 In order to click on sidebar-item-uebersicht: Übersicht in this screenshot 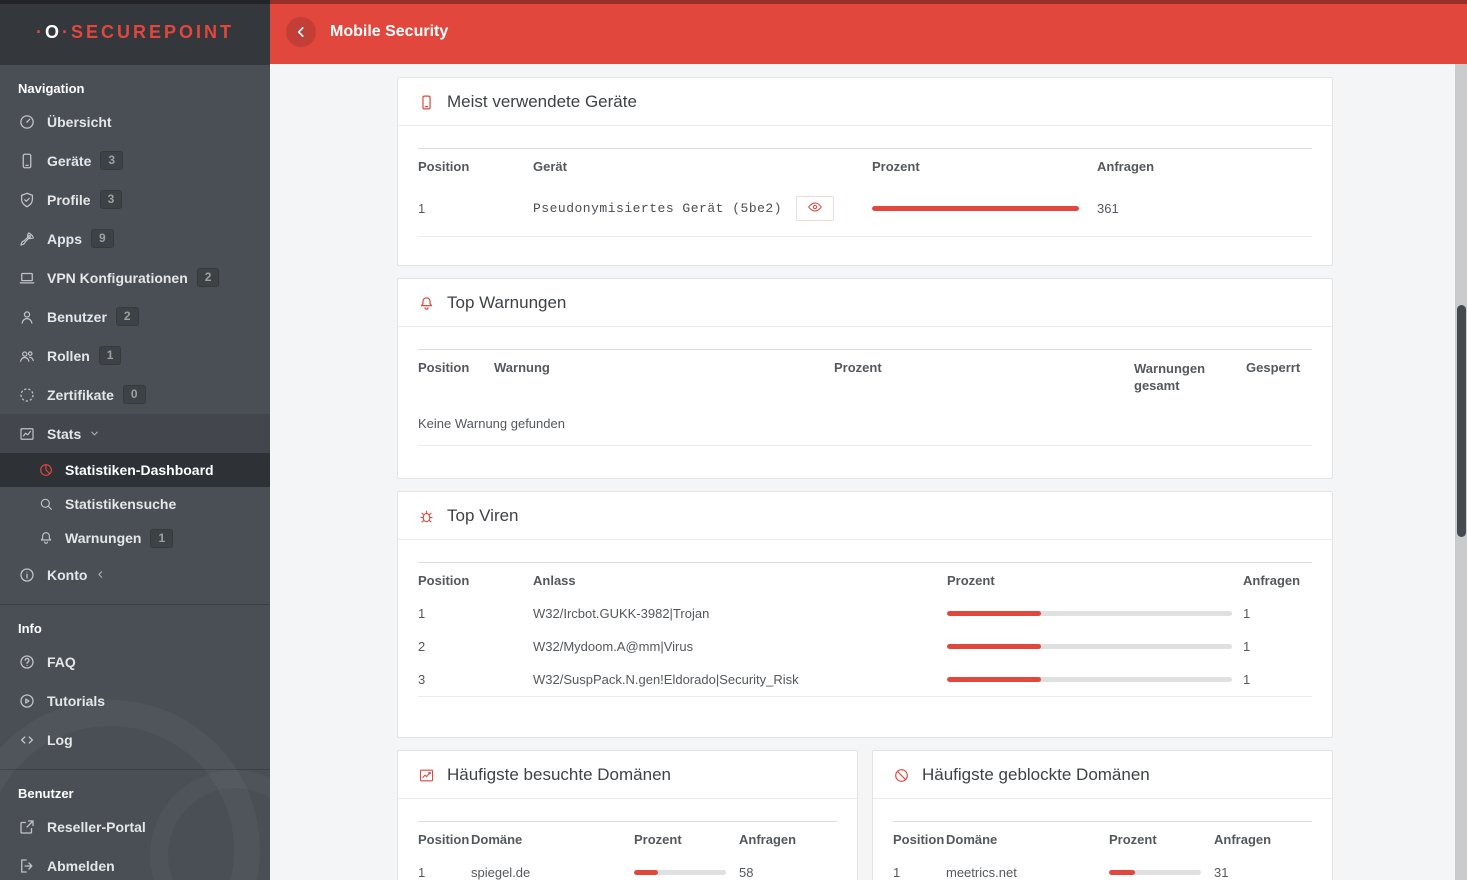, I will do `click(135, 121)`.